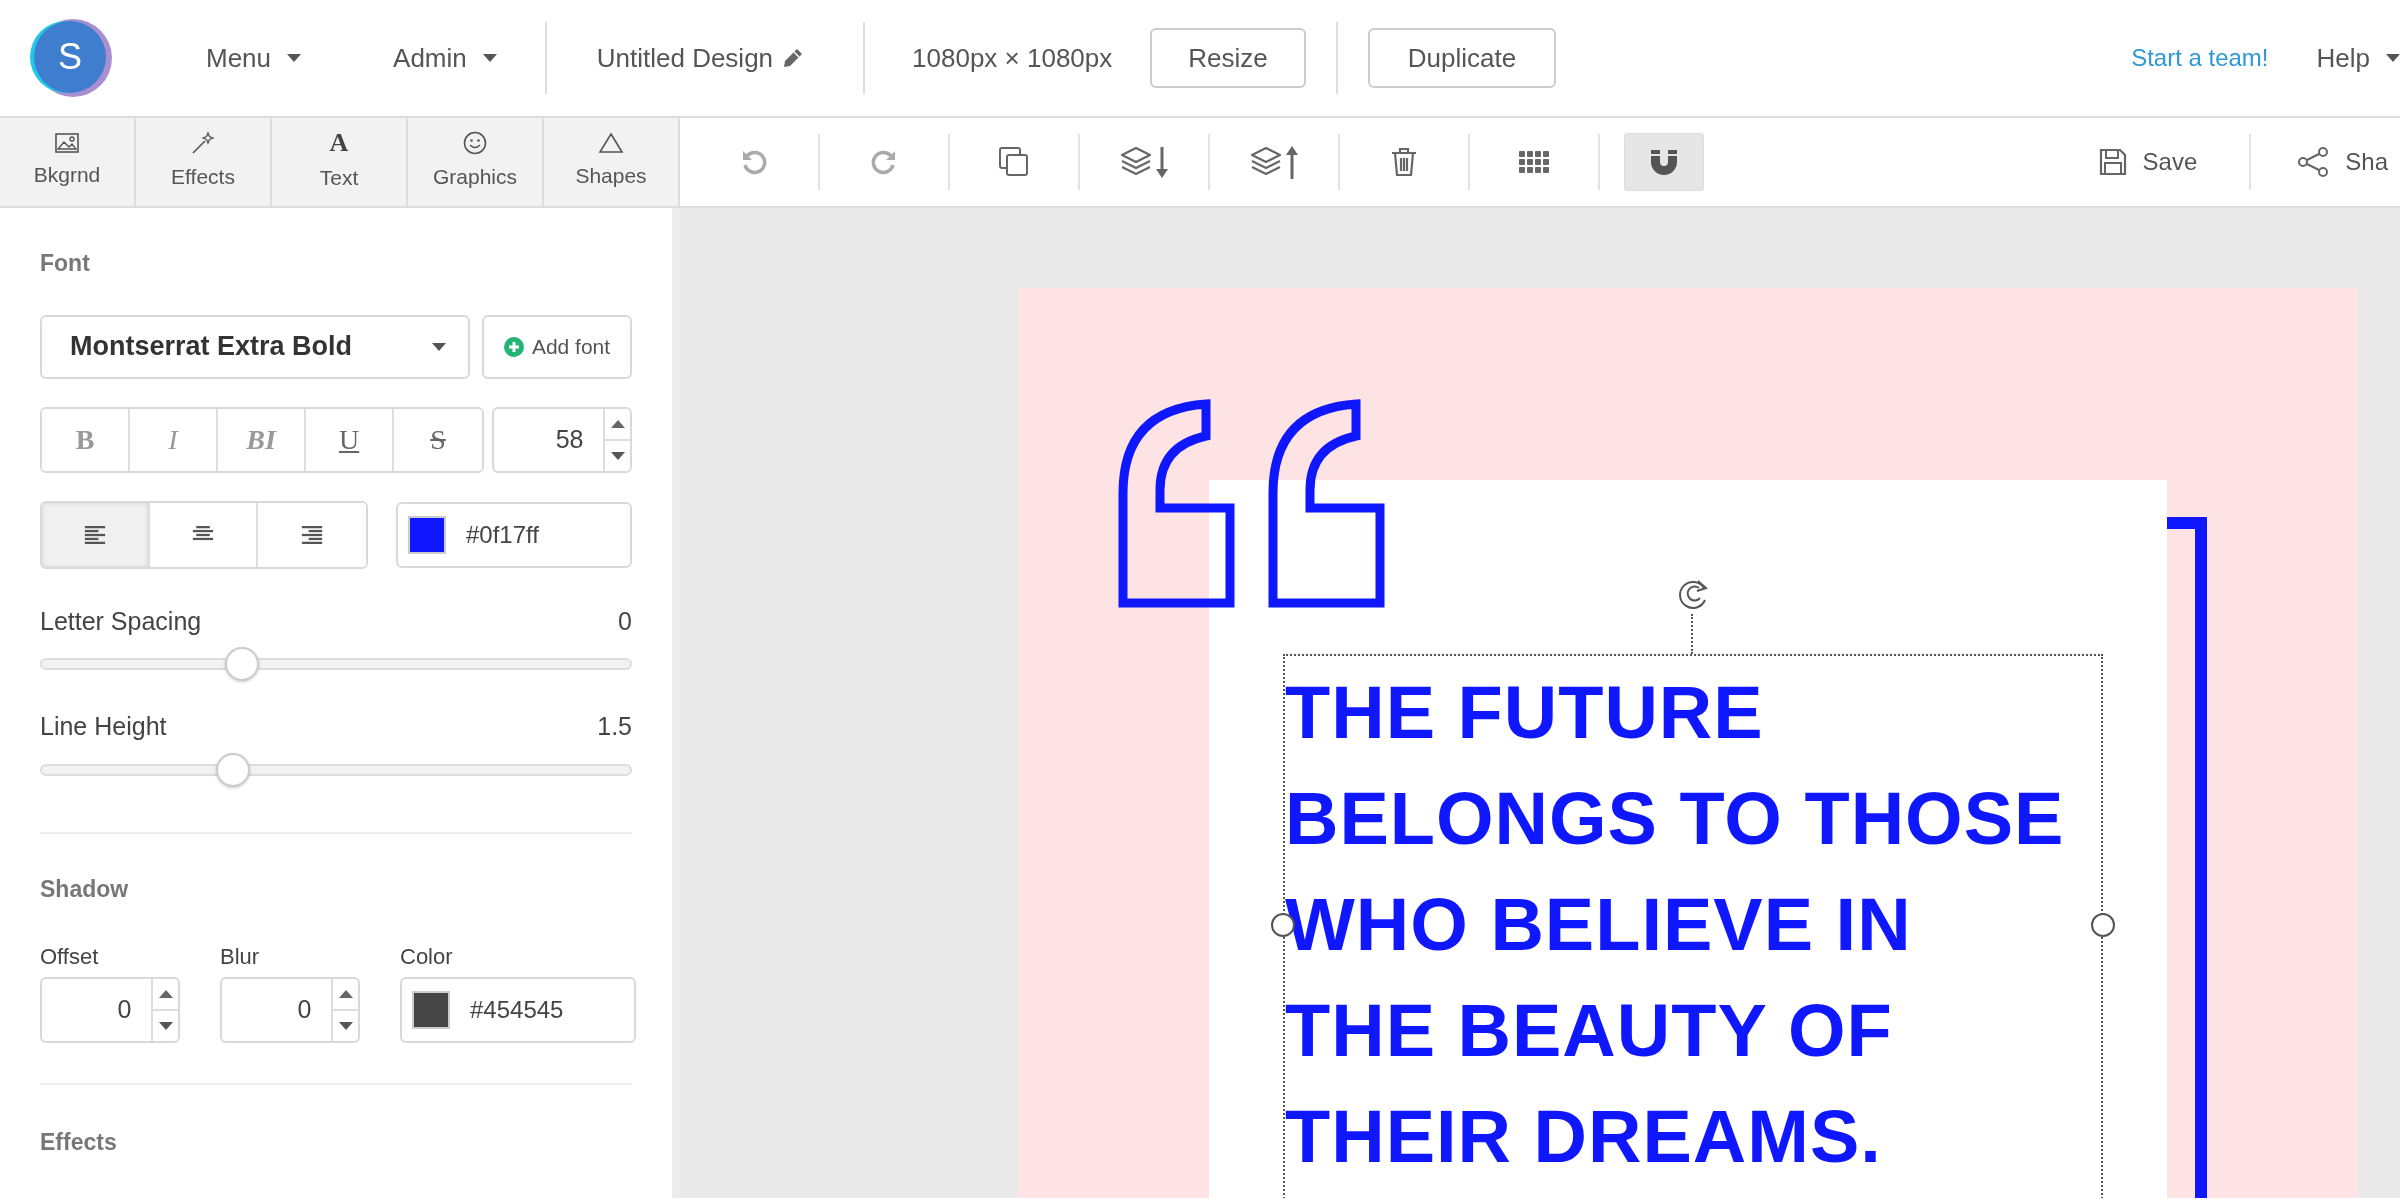 The image size is (2400, 1200). Describe the element at coordinates (340, 162) in the screenshot. I see `panel-tab: A Text` at that location.